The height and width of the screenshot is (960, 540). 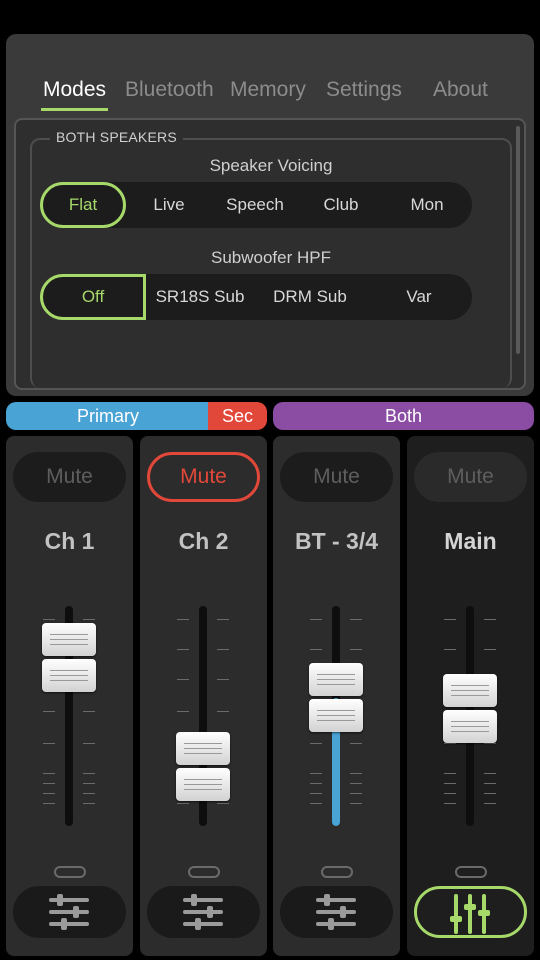 What do you see at coordinates (237, 416) in the screenshot?
I see `sec-mode-button: Sec` at bounding box center [237, 416].